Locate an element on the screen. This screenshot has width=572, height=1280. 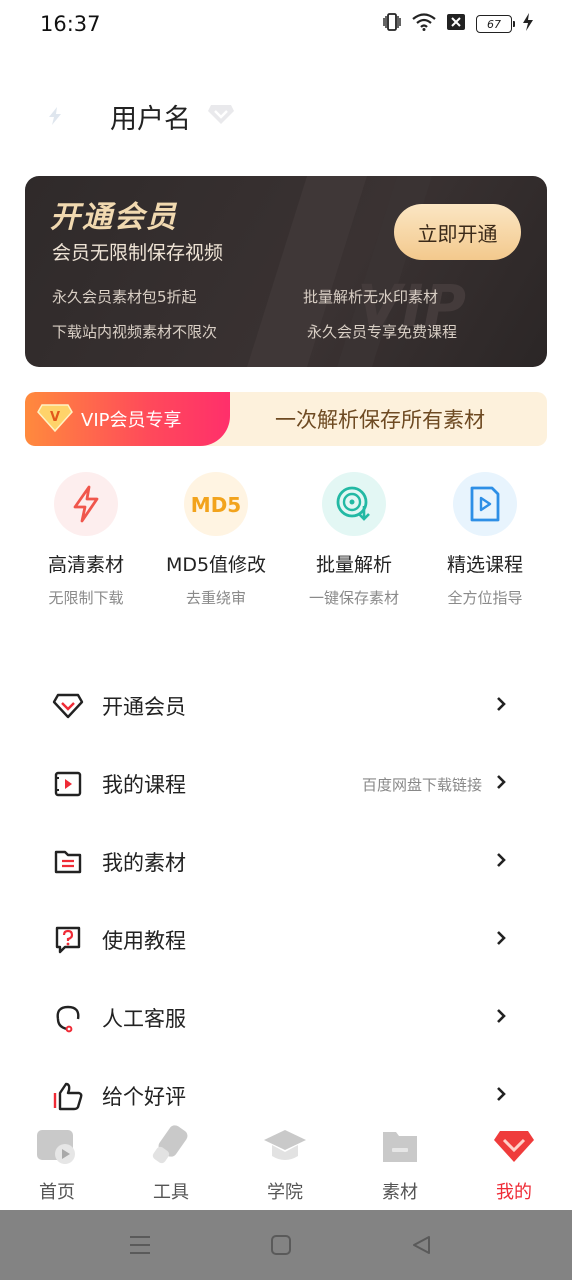
vip-exclusive-label: VIP会员专享 is located at coordinates (131, 420).